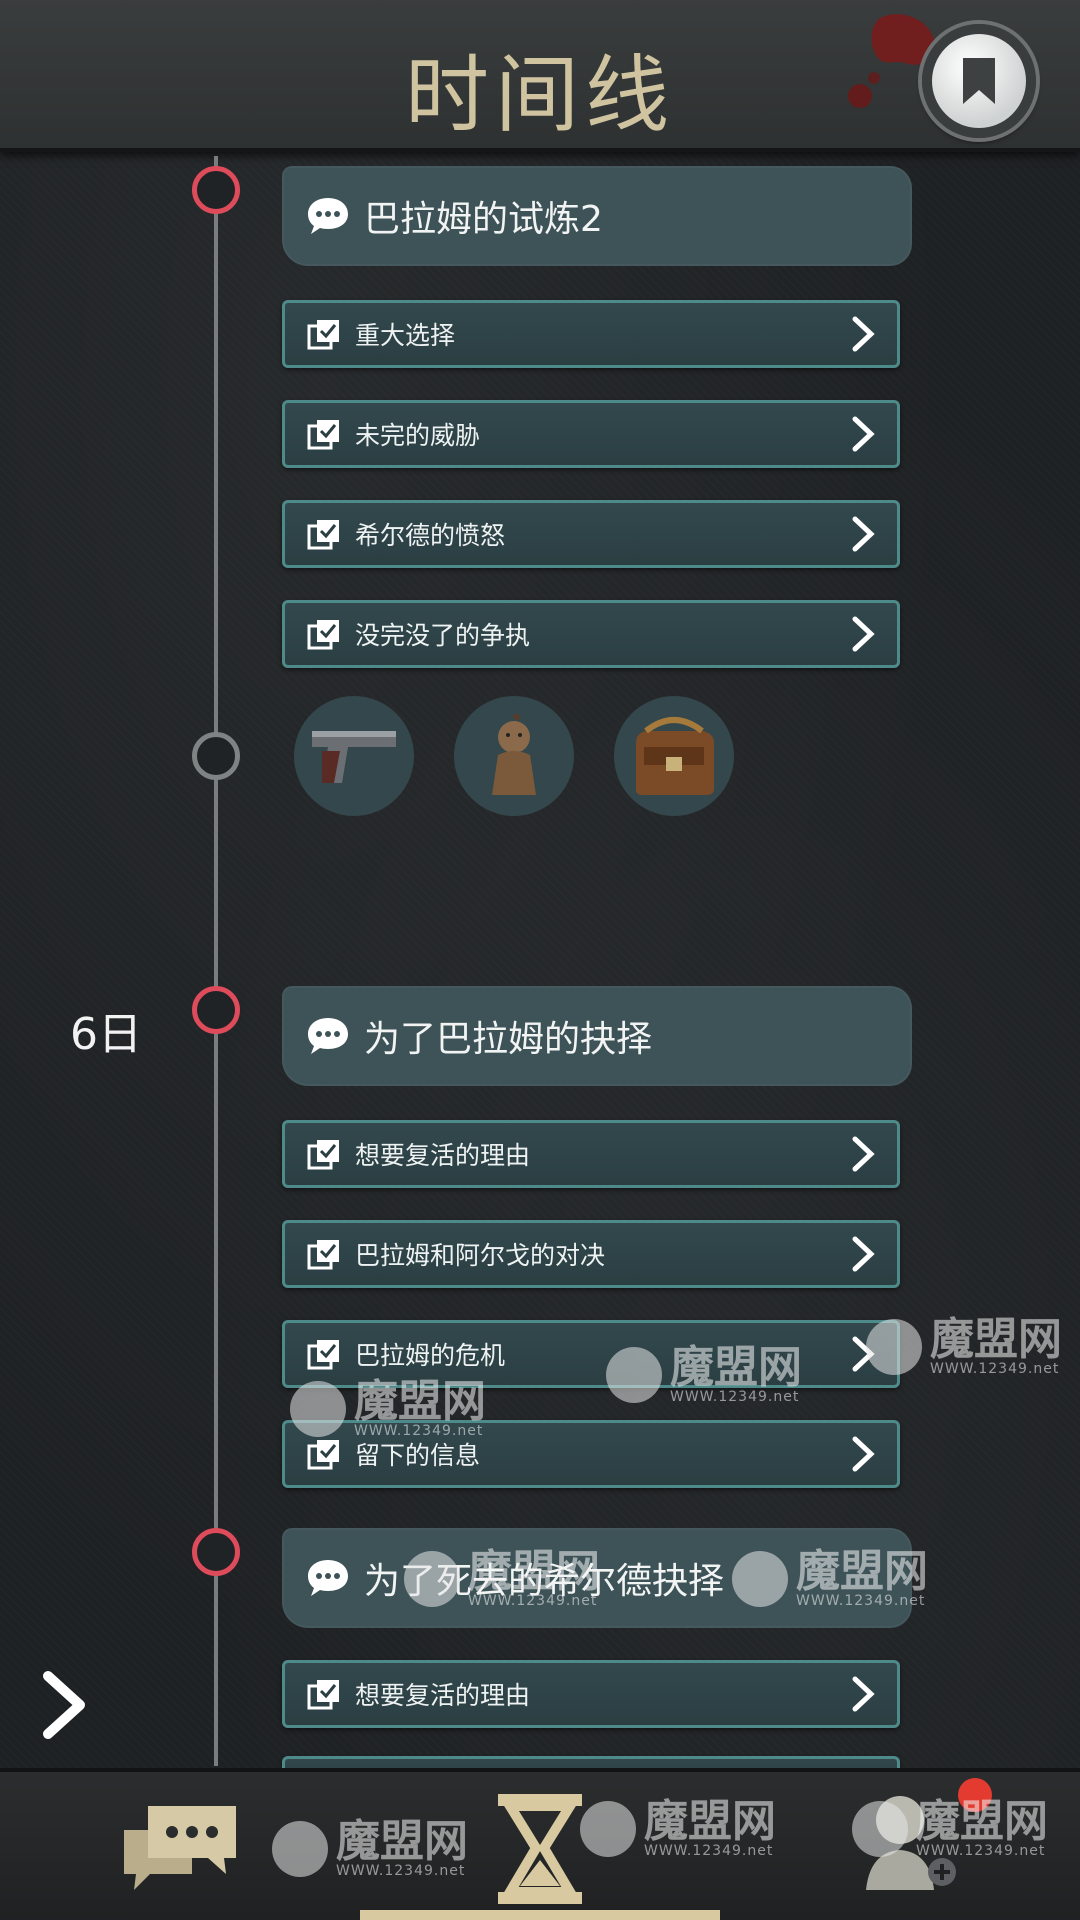 The image size is (1080, 1920). I want to click on chapter-title: 为了死去的希尔德抉择, so click(544, 1581).